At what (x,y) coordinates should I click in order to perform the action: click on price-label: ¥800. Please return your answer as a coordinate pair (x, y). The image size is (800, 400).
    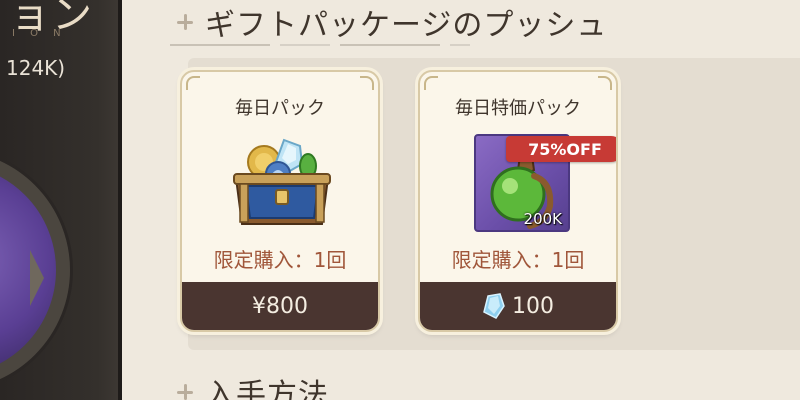
    Looking at the image, I should click on (280, 306).